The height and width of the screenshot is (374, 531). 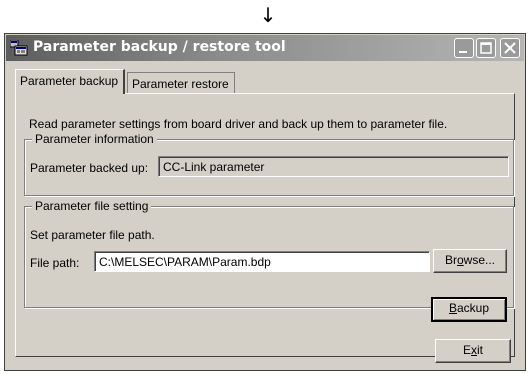 I want to click on minimize-button, so click(x=464, y=48).